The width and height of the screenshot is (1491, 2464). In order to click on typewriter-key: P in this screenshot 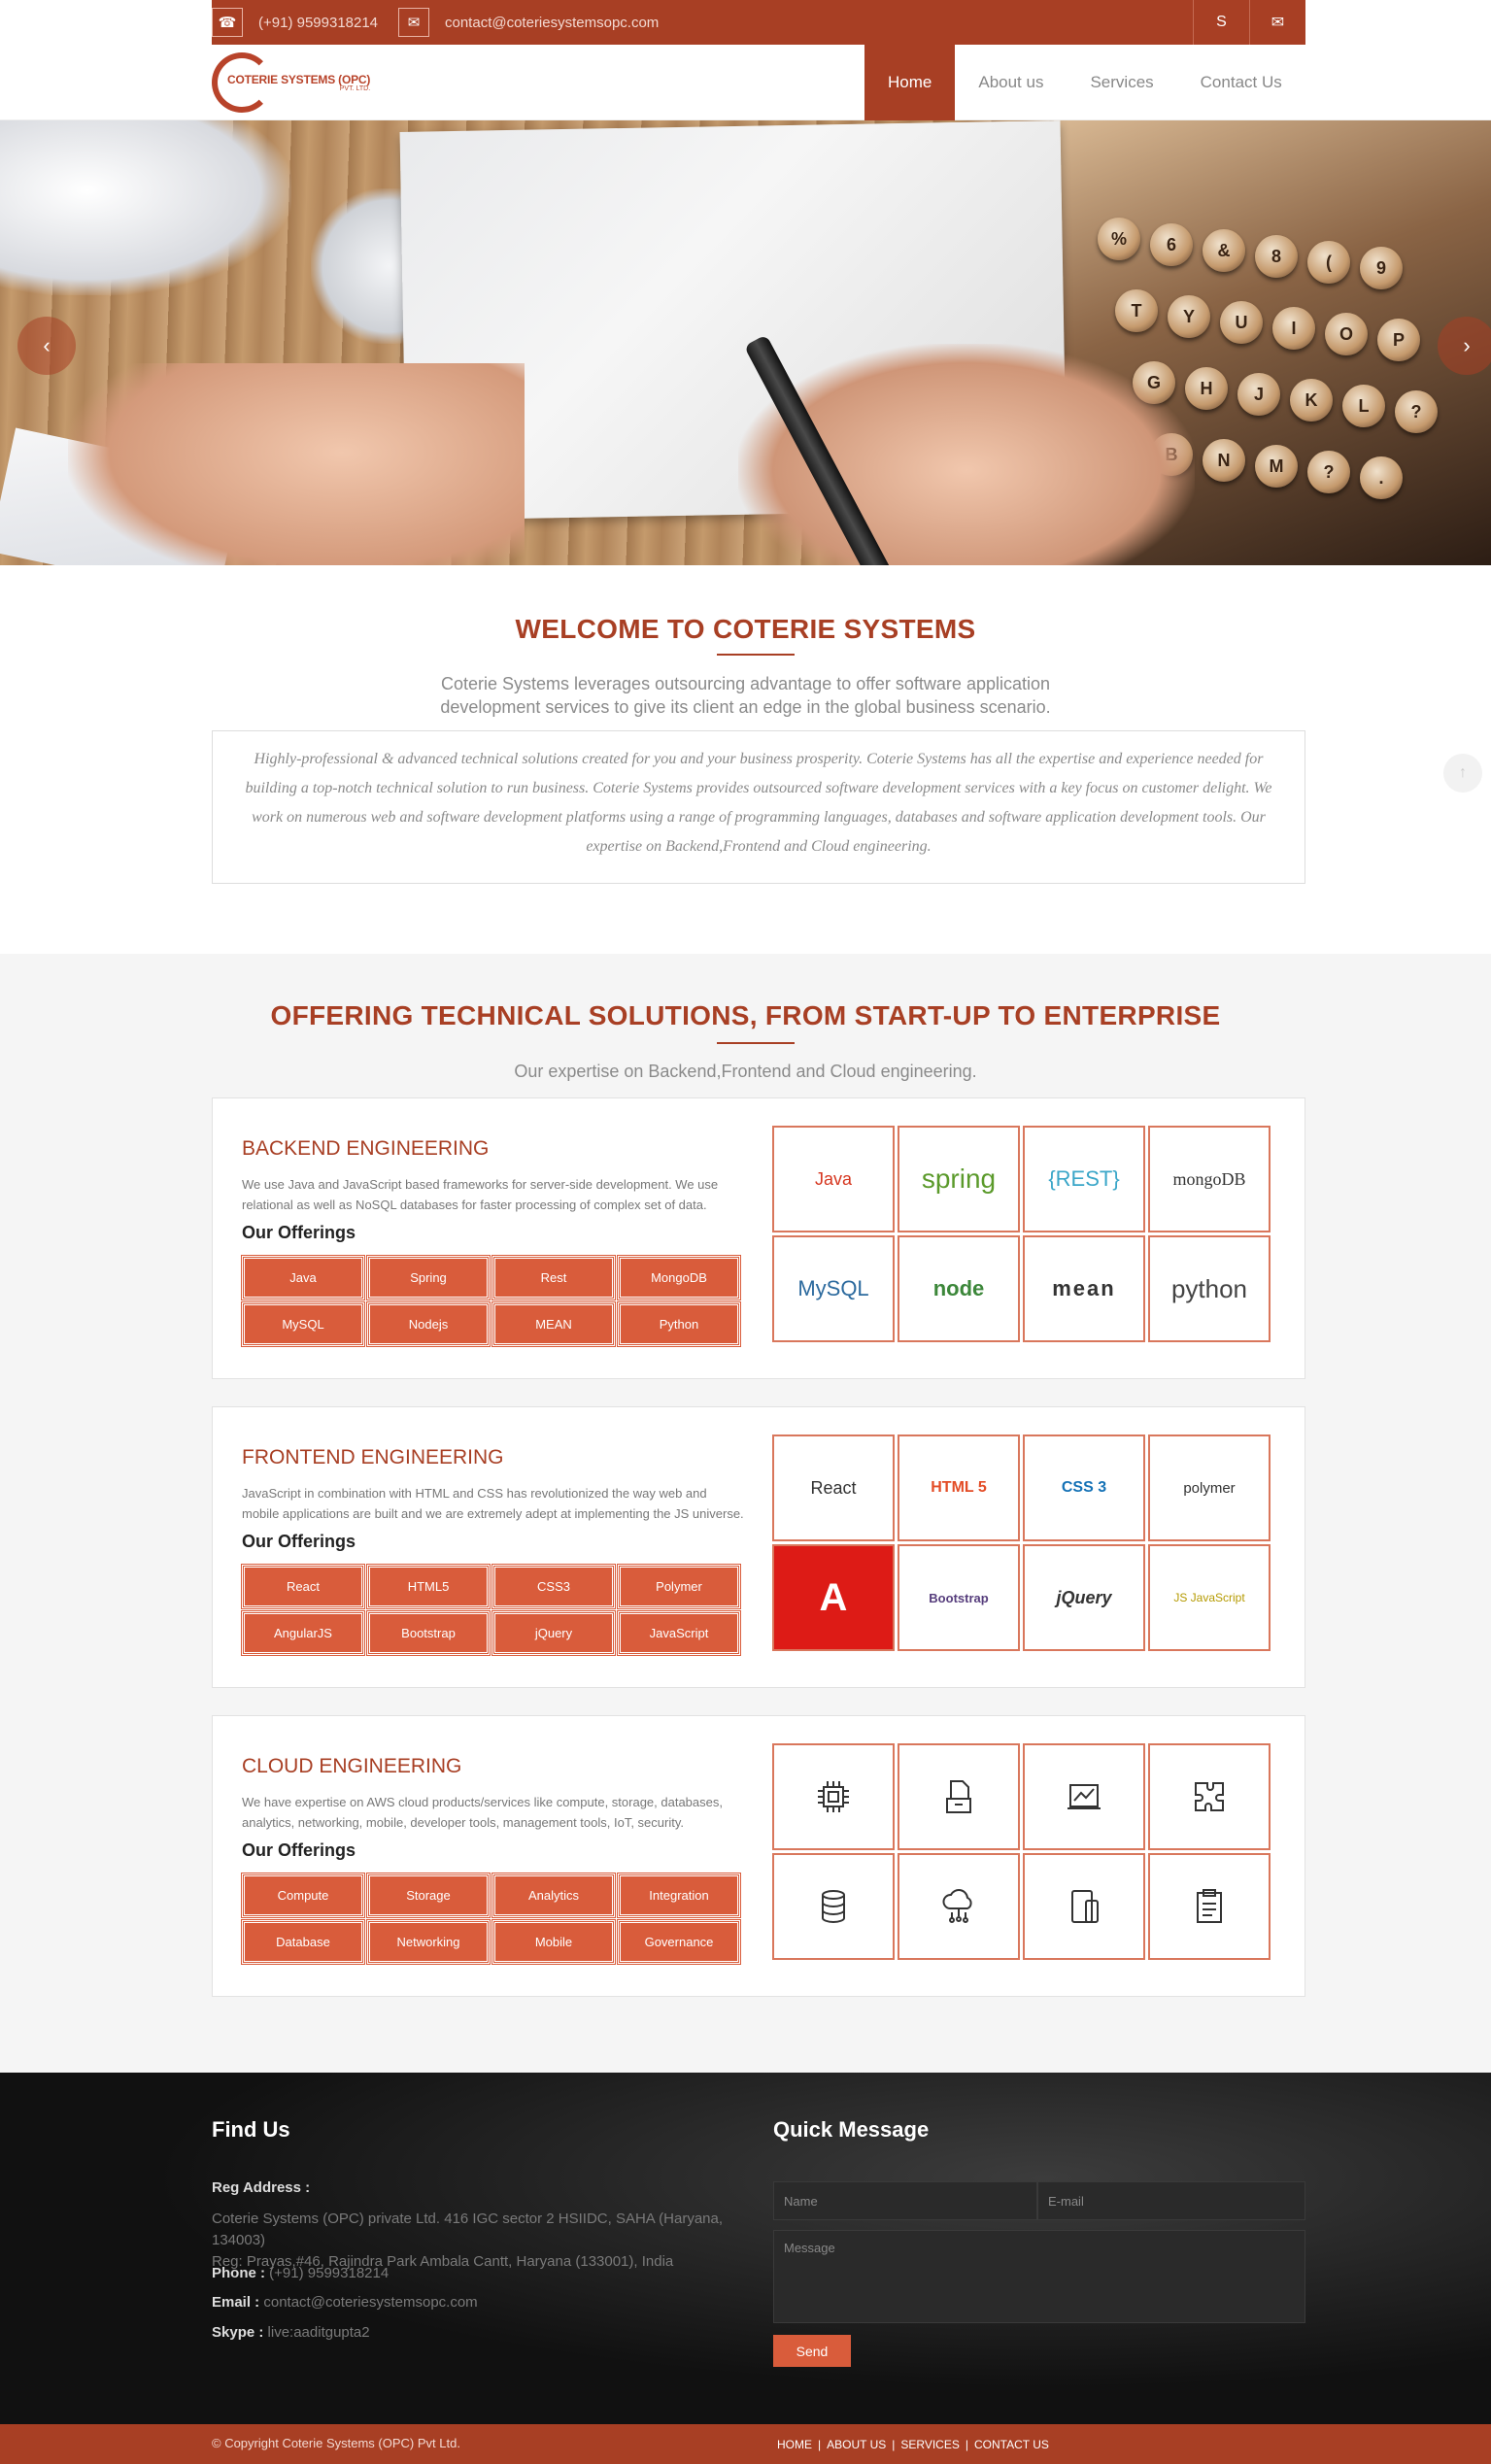, I will do `click(1398, 340)`.